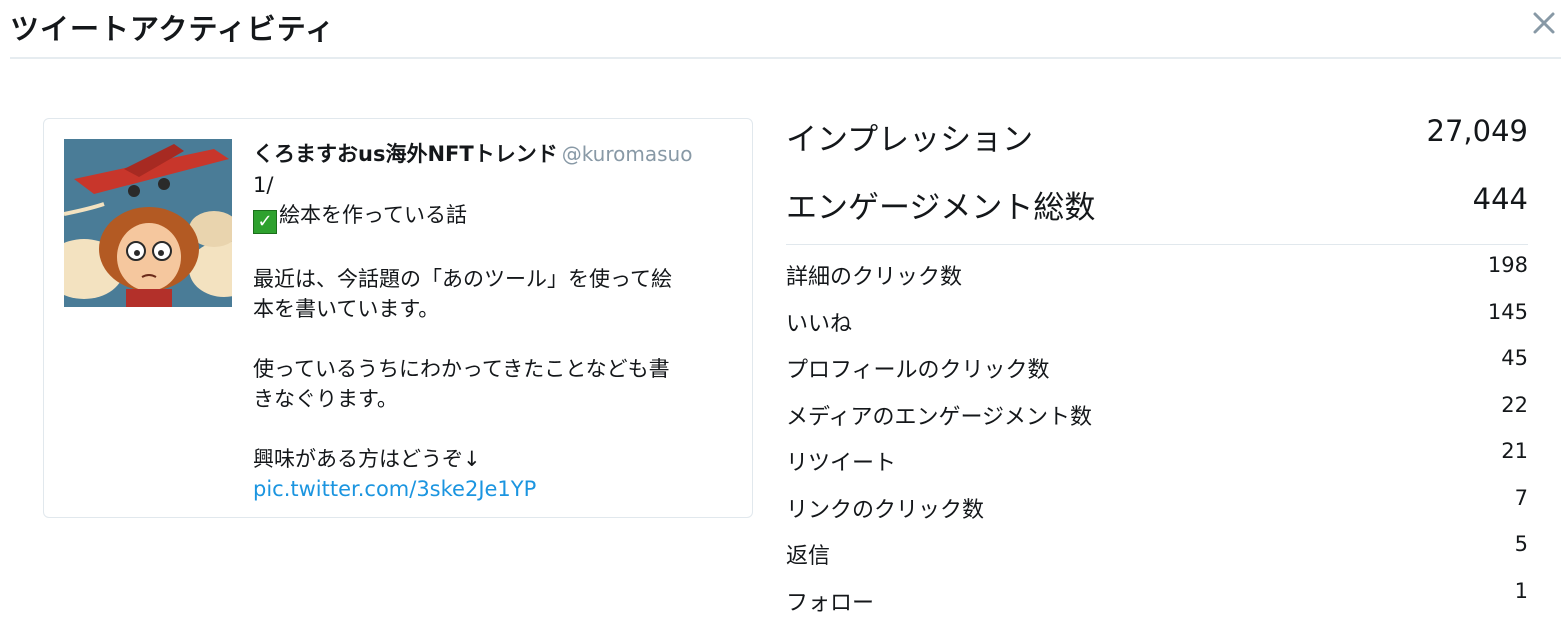  Describe the element at coordinates (918, 370) in the screenshot. I see `stat-label: プロフィールのクリック数` at that location.